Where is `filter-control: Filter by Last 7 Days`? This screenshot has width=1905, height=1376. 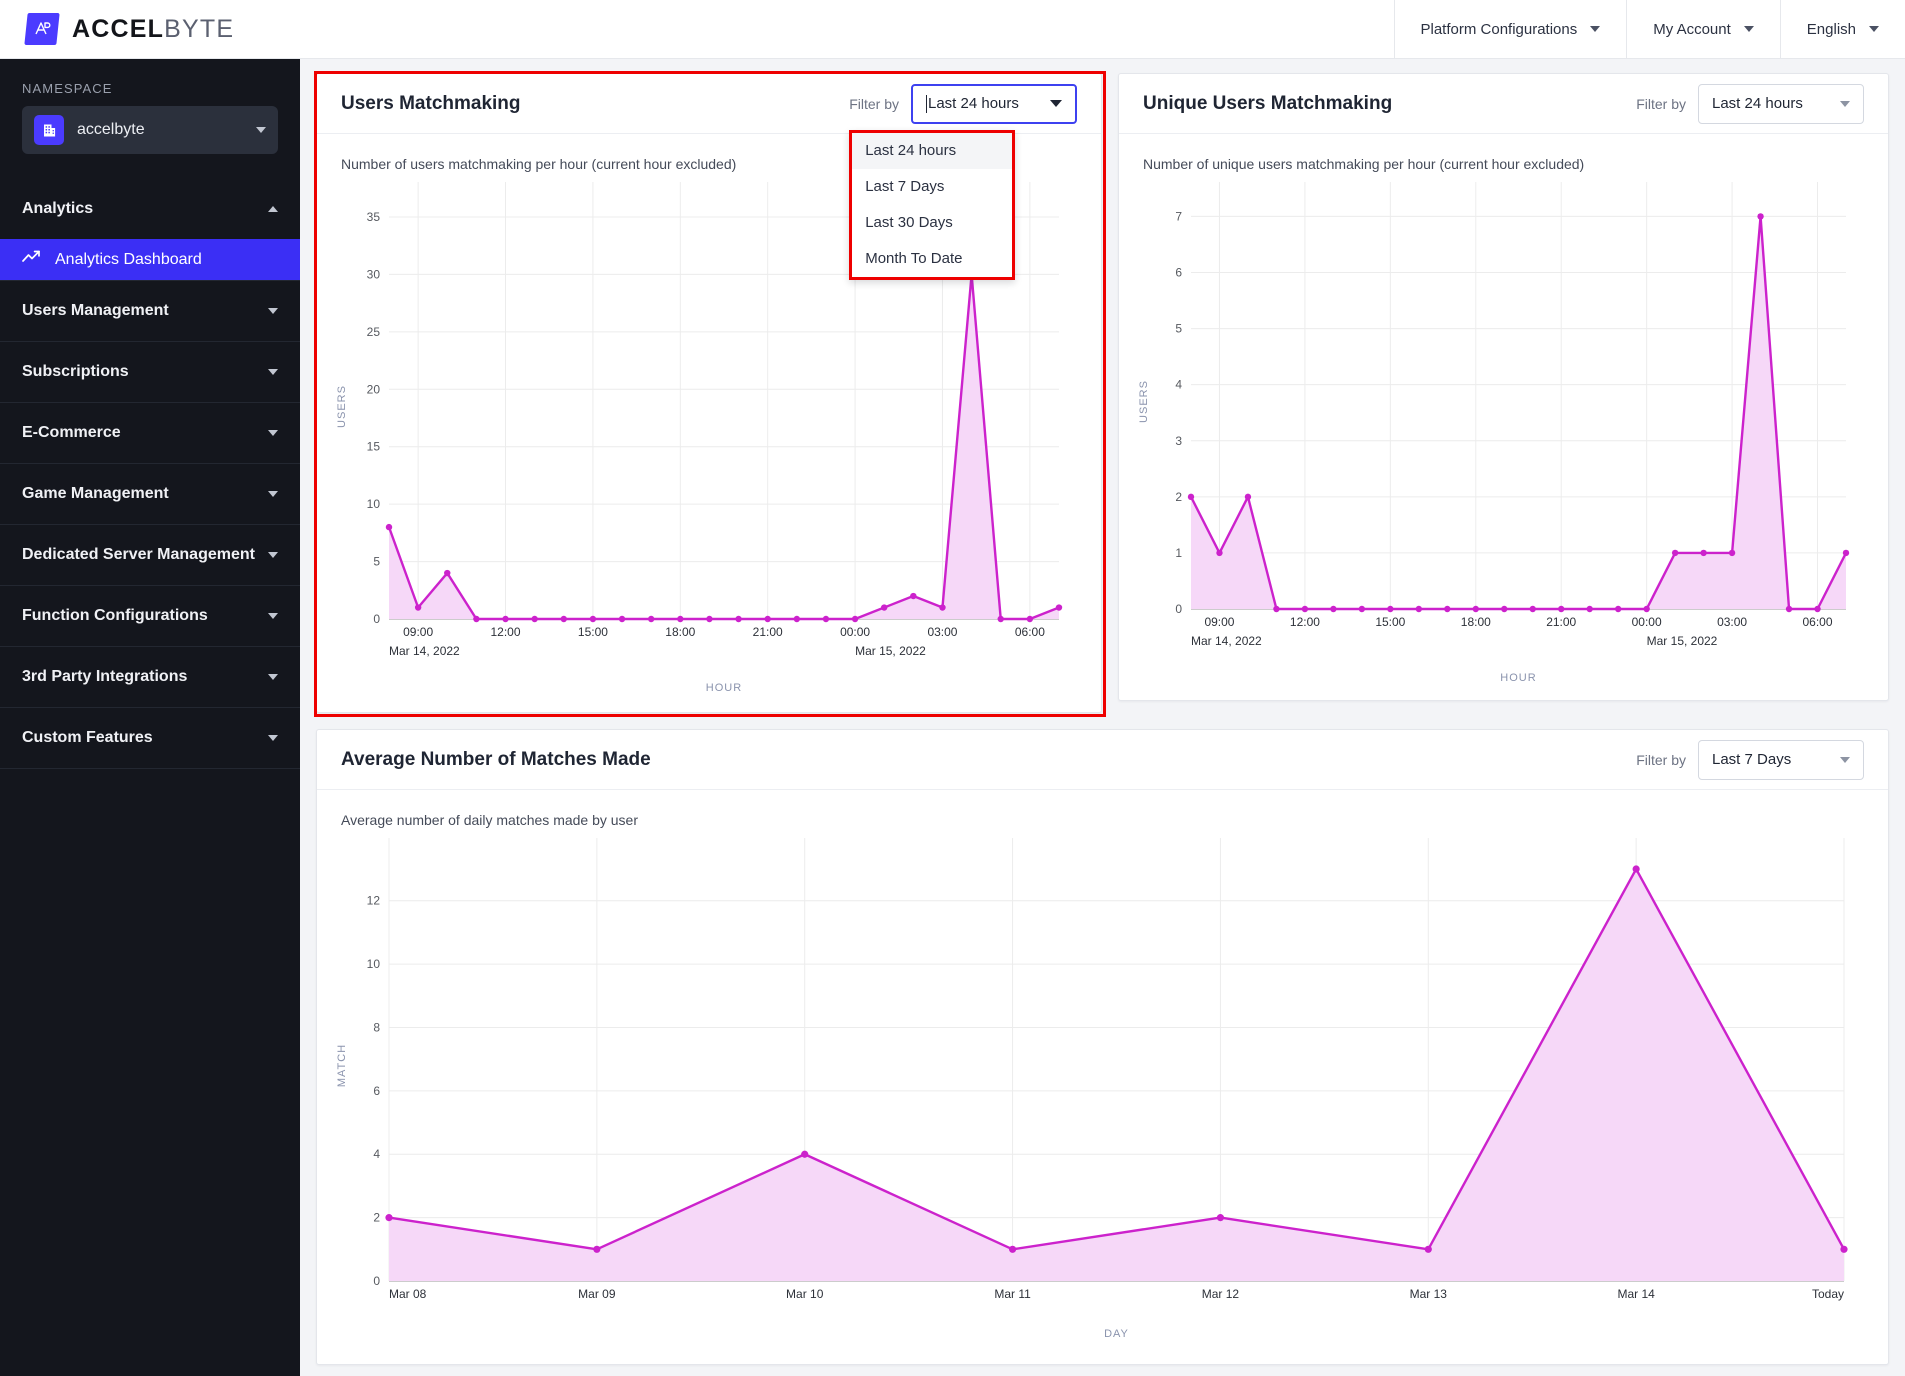 filter-control: Filter by Last 7 Days is located at coordinates (1750, 759).